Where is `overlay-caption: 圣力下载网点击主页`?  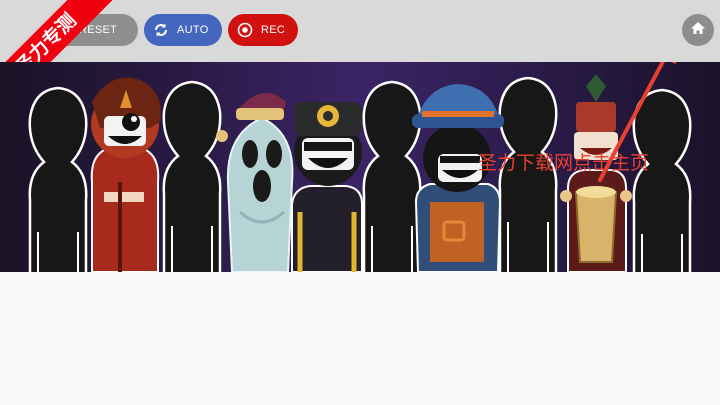
overlay-caption: 圣力下载网点击主页 is located at coordinates (564, 163).